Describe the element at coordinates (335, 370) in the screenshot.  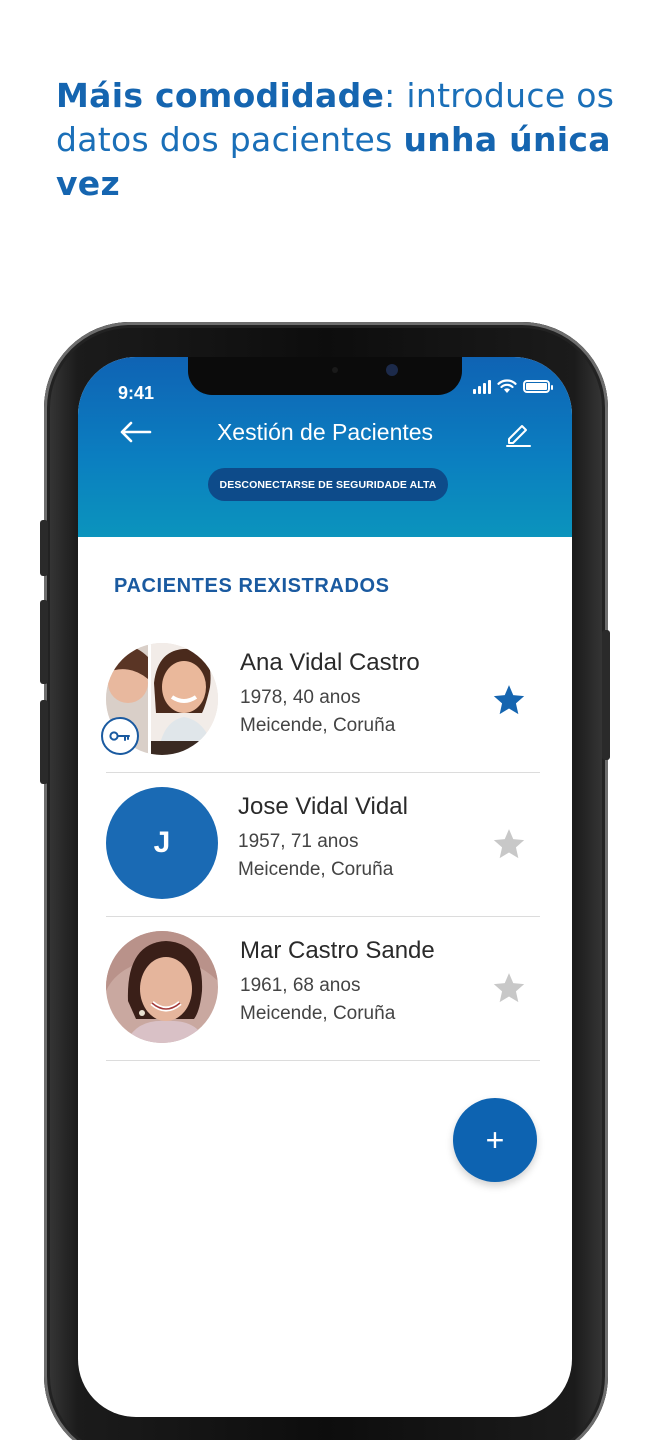
I see `speaker` at that location.